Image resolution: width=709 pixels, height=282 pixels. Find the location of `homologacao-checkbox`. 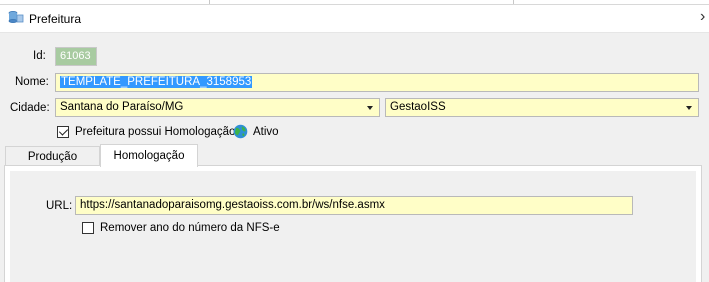

homologacao-checkbox is located at coordinates (63, 132).